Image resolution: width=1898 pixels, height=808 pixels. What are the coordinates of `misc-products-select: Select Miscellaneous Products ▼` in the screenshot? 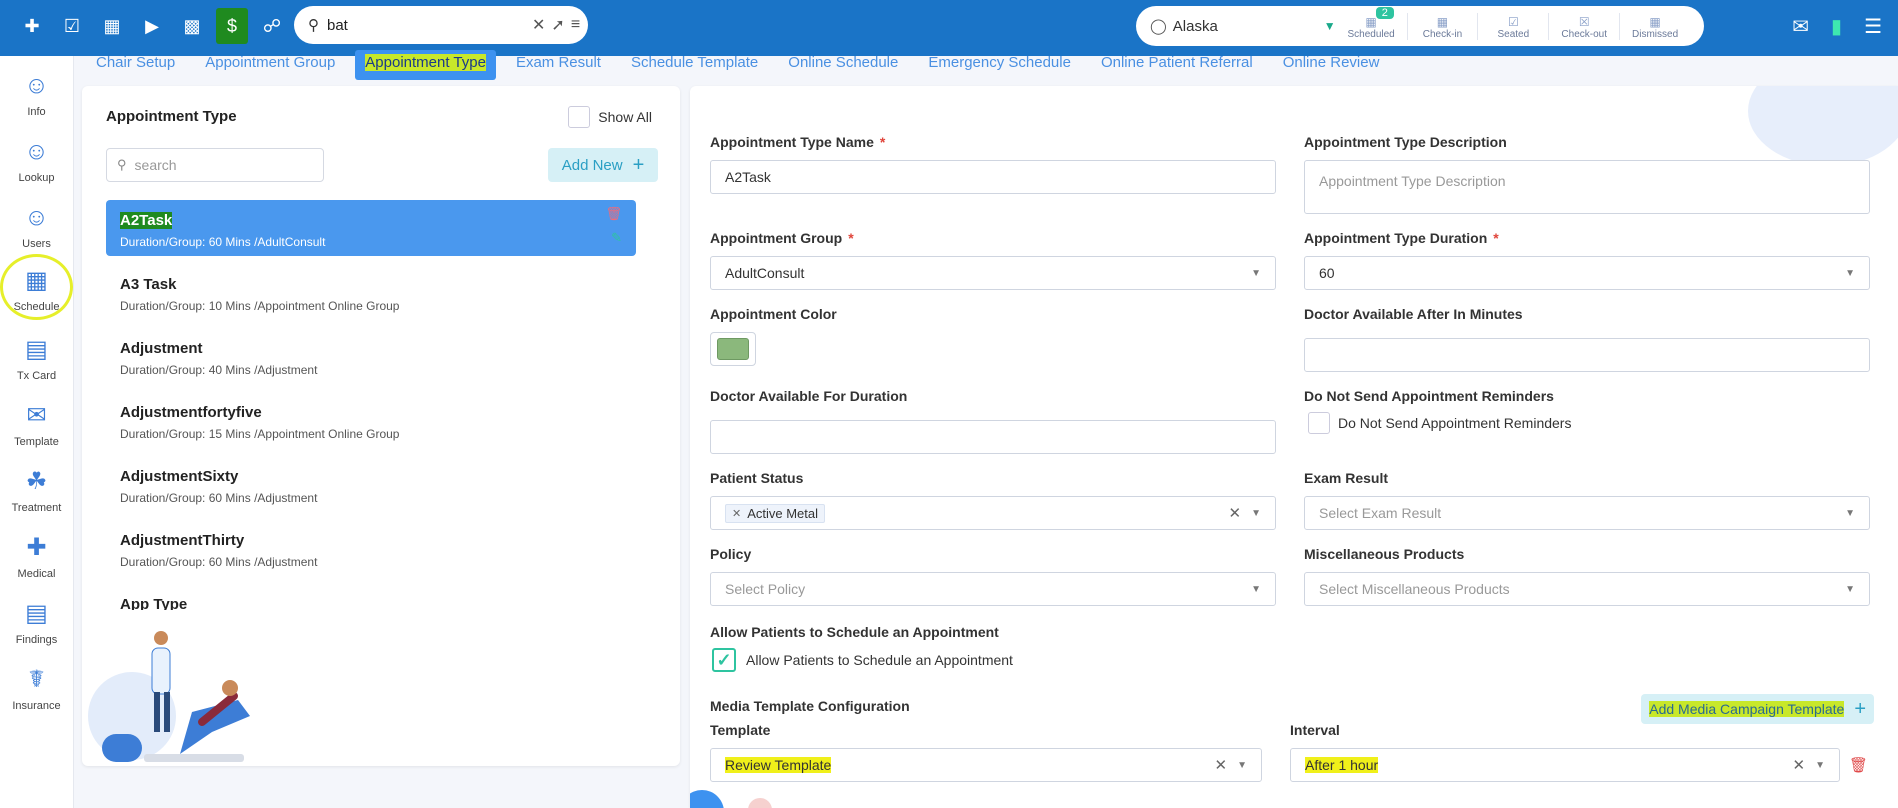 It's located at (1587, 589).